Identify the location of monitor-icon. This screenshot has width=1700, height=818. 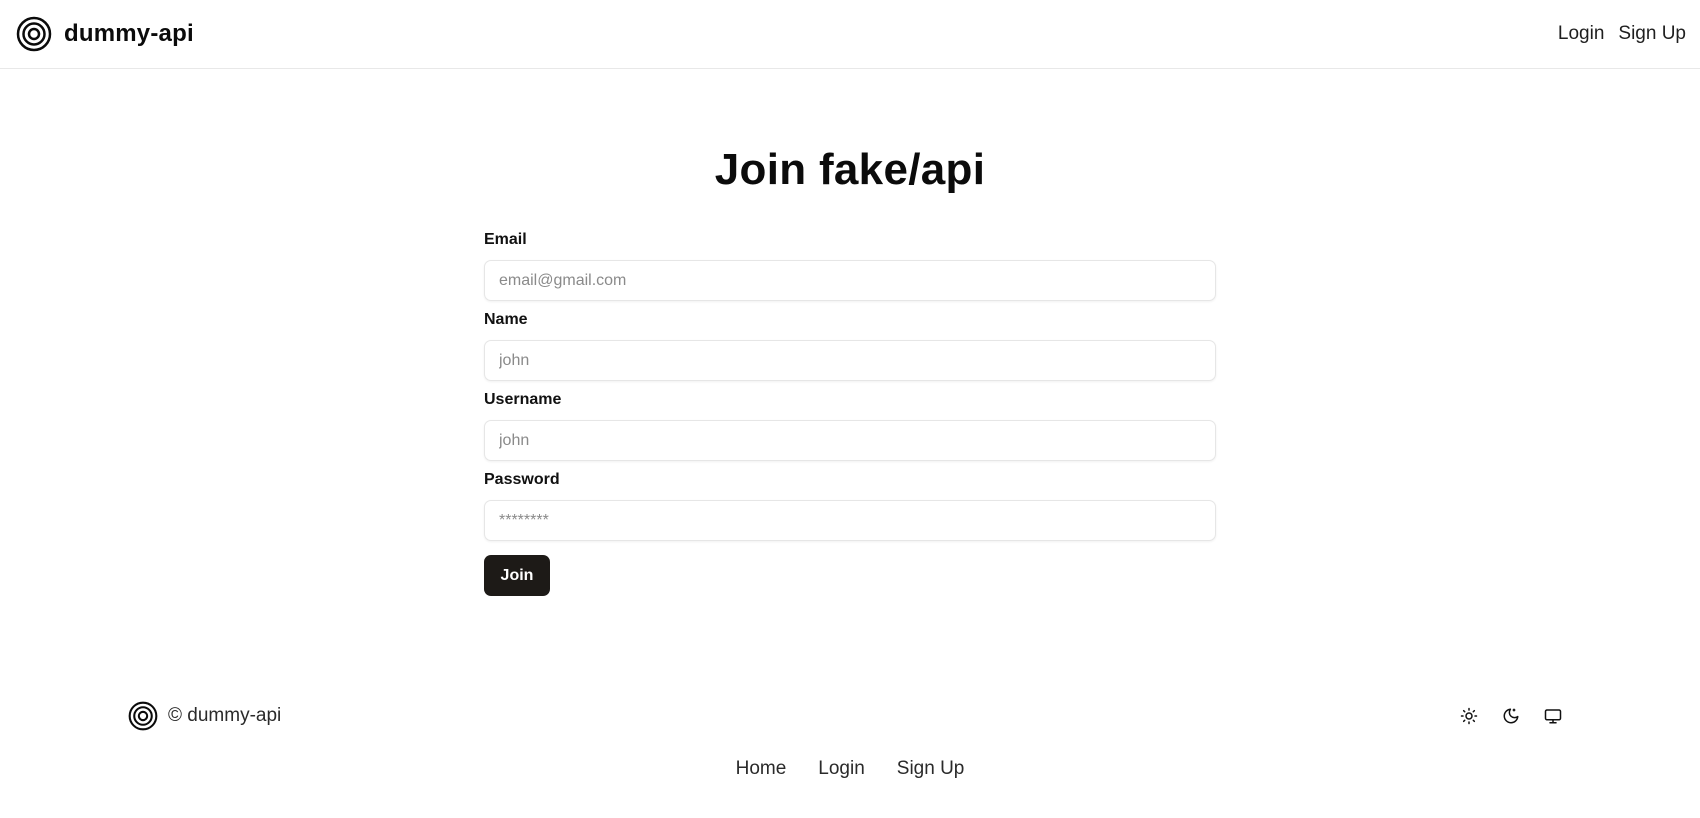
(1553, 716).